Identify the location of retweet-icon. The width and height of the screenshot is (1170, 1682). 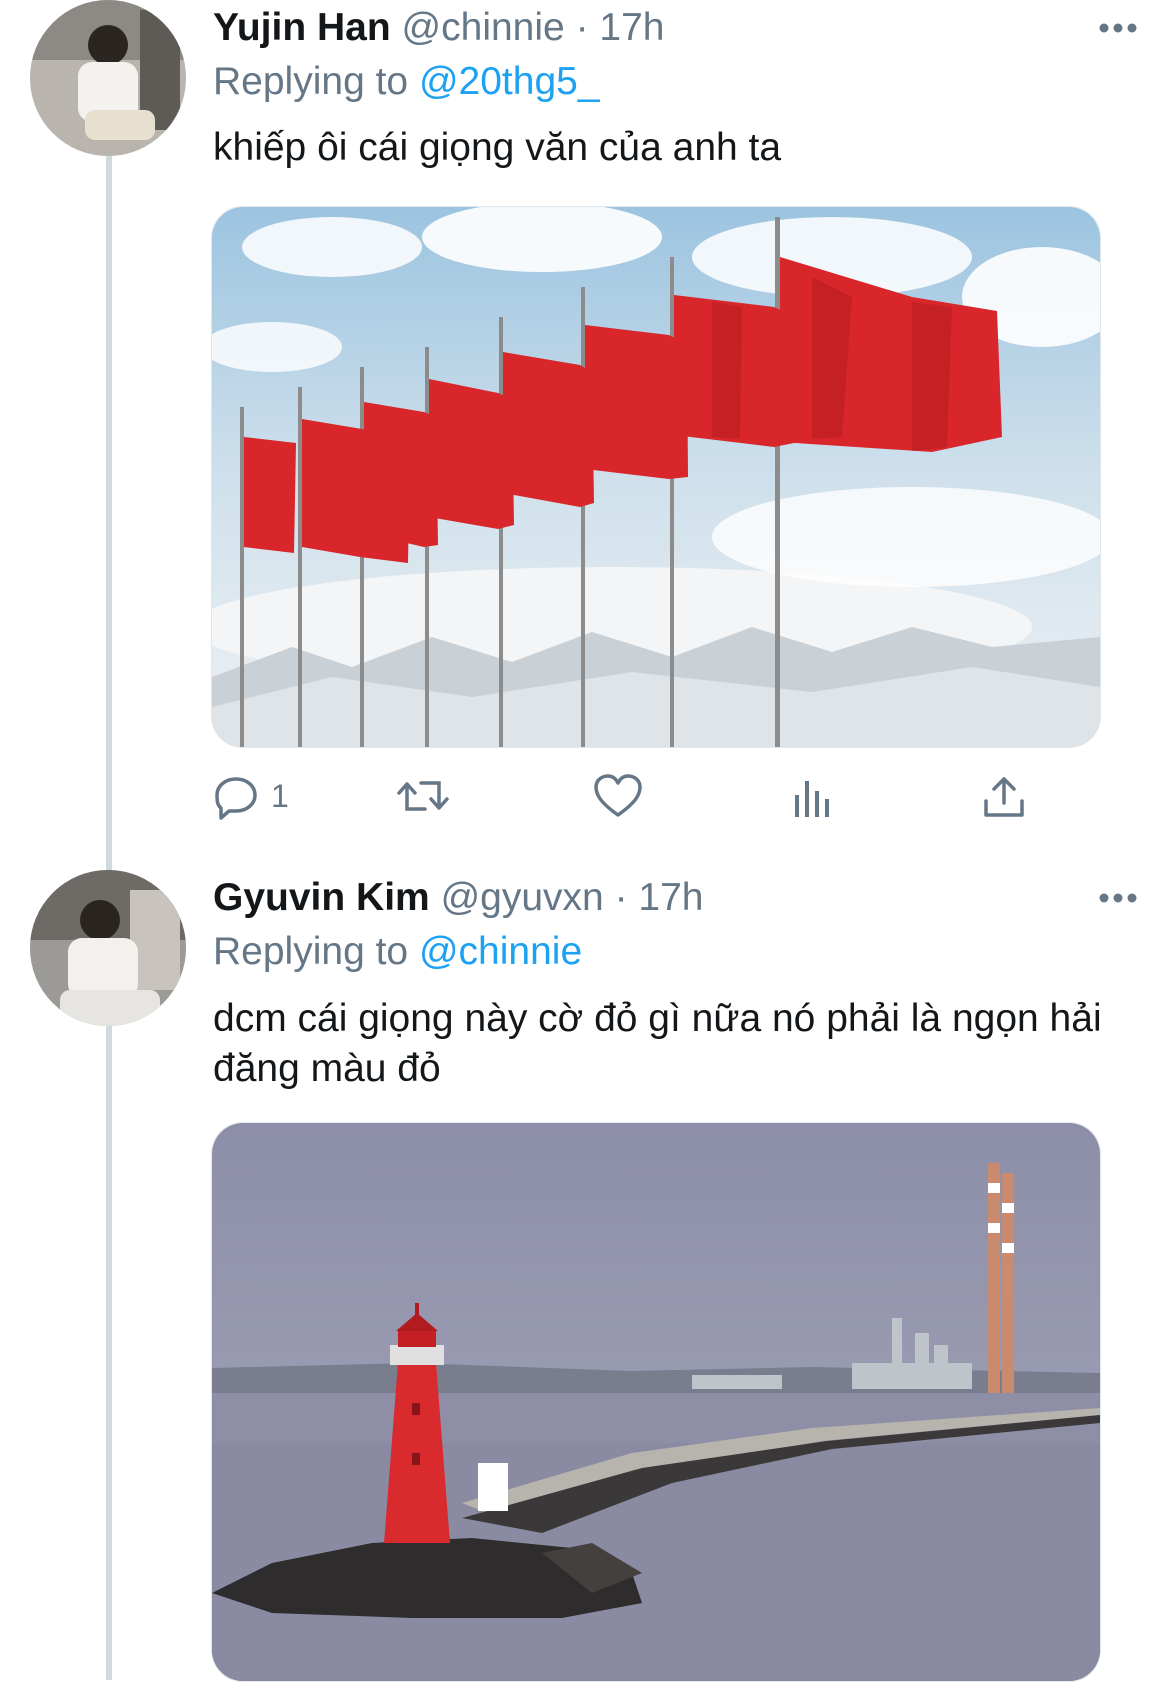
(423, 796).